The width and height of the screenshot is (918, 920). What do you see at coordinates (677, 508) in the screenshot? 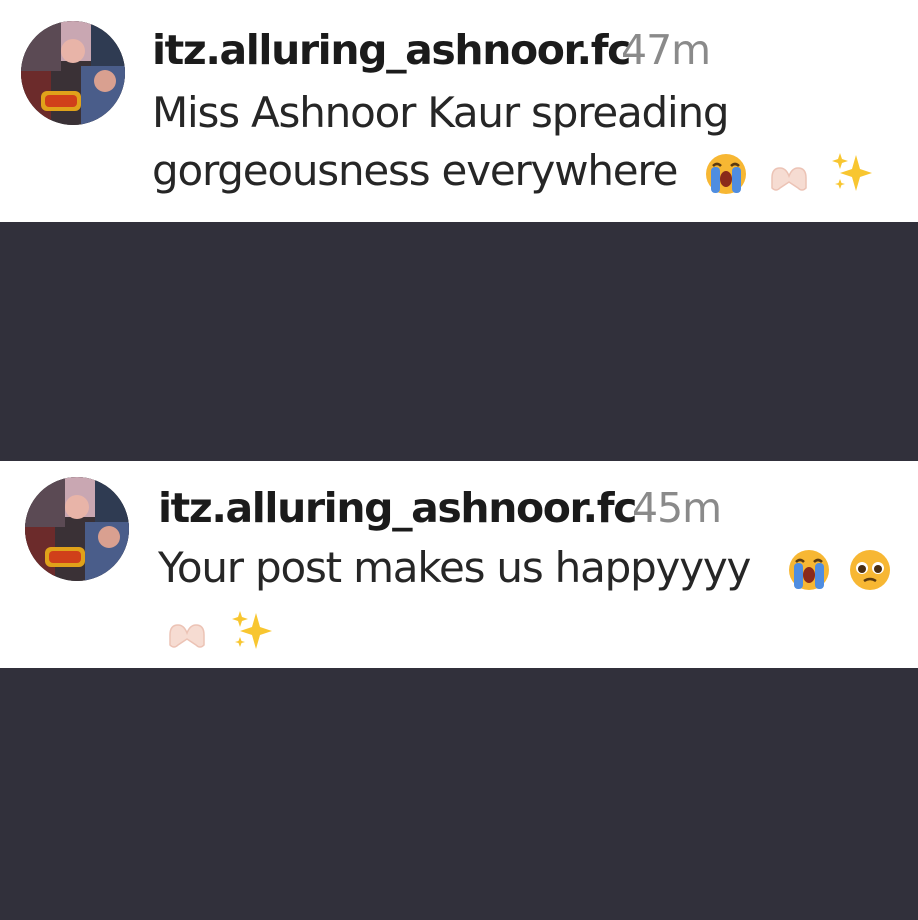
I see `comment-timestamp: 45m` at bounding box center [677, 508].